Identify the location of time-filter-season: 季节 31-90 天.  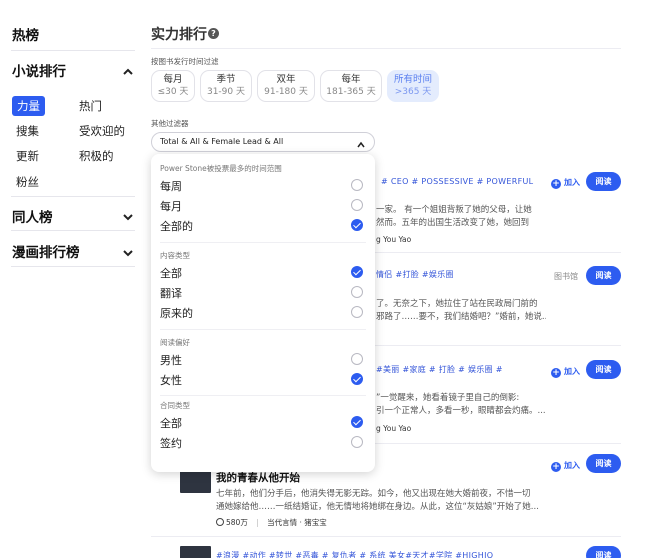
(226, 86).